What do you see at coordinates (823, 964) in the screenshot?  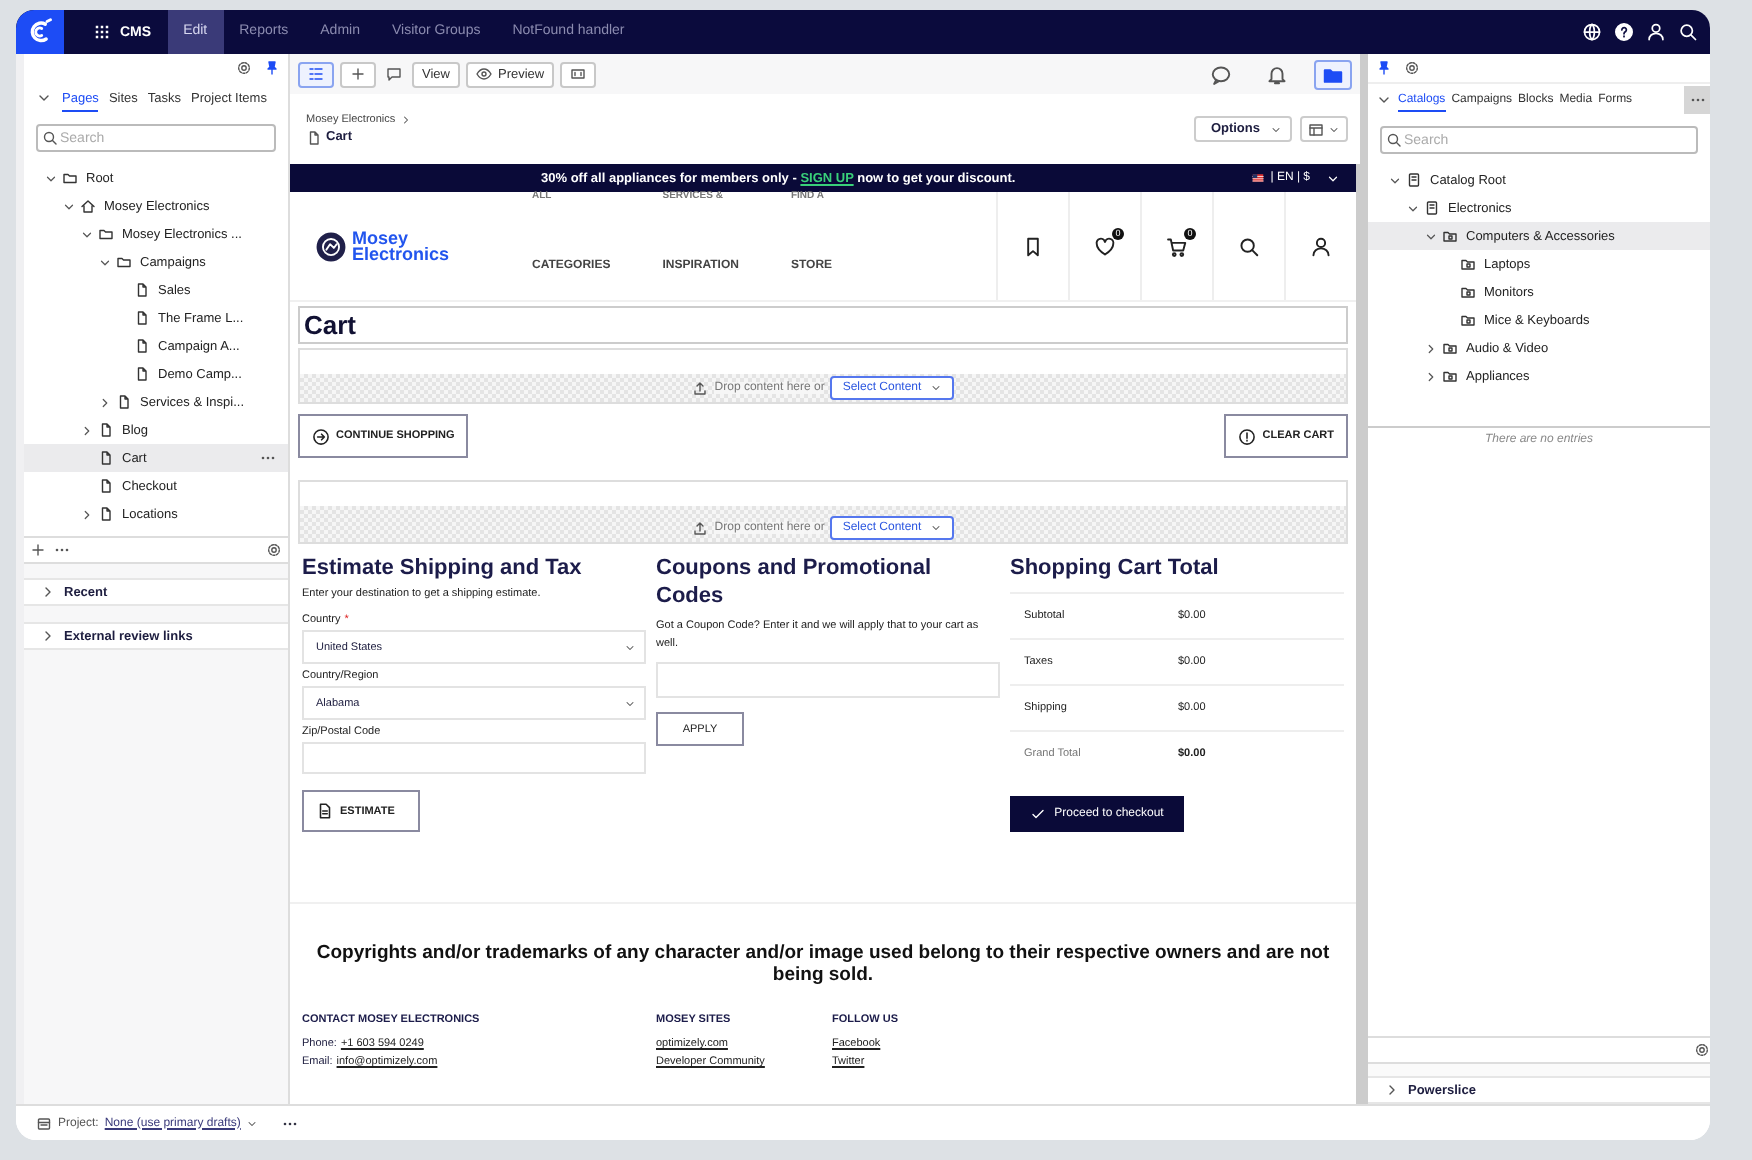 I see `copyright-notice: Copyrights and/or trademarks of any character and/or image used belong to their respective owners and are not being sold.` at bounding box center [823, 964].